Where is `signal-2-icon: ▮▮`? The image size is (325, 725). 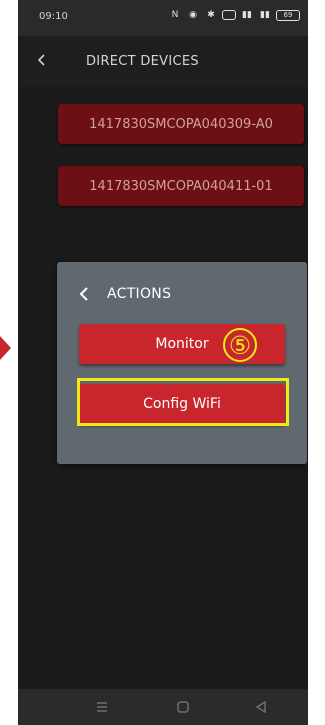
signal-2-icon: ▮▮ is located at coordinates (265, 15).